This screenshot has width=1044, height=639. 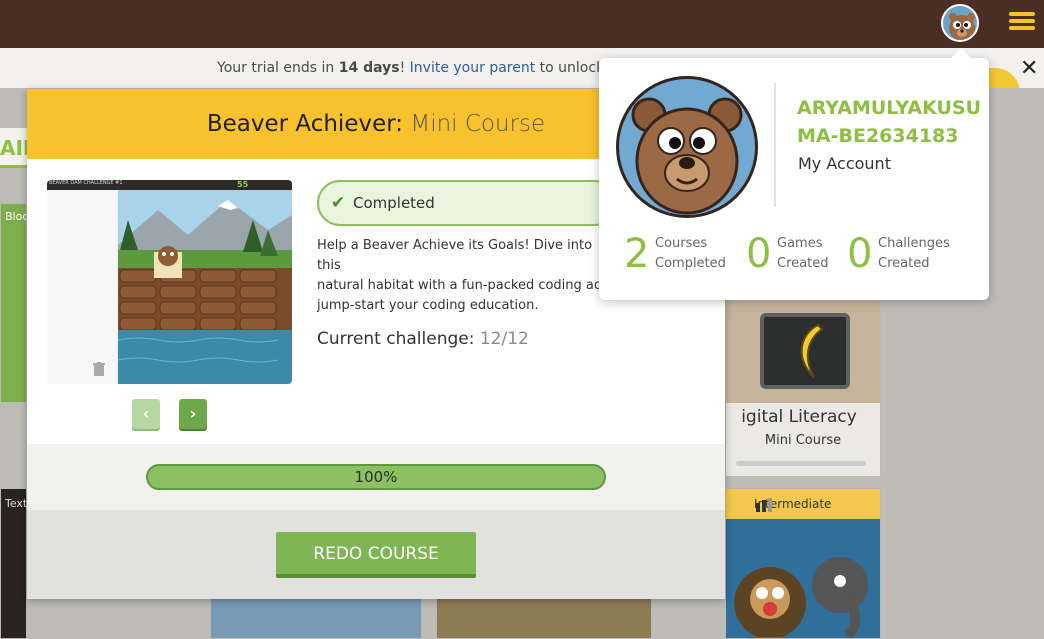 I want to click on current-challenge: Current challenge: 12/12, so click(x=423, y=339).